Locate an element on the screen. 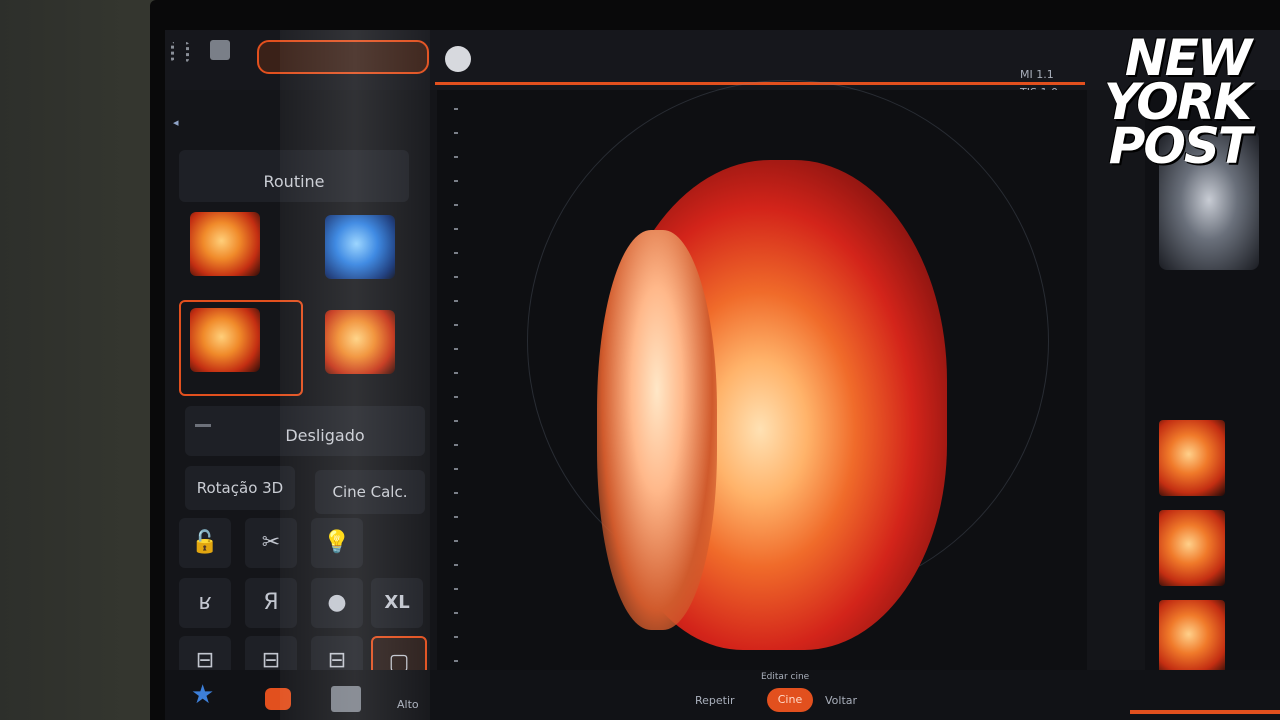 The height and width of the screenshot is (720, 1280). cine-calc-button: Cine Calc. is located at coordinates (370, 492).